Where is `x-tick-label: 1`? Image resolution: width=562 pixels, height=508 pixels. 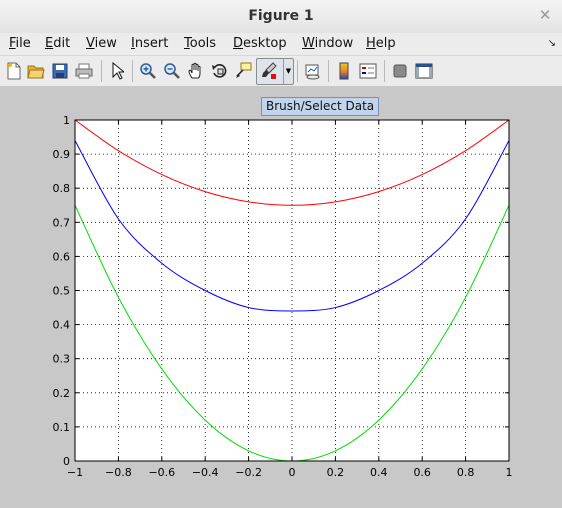 x-tick-label: 1 is located at coordinates (509, 472).